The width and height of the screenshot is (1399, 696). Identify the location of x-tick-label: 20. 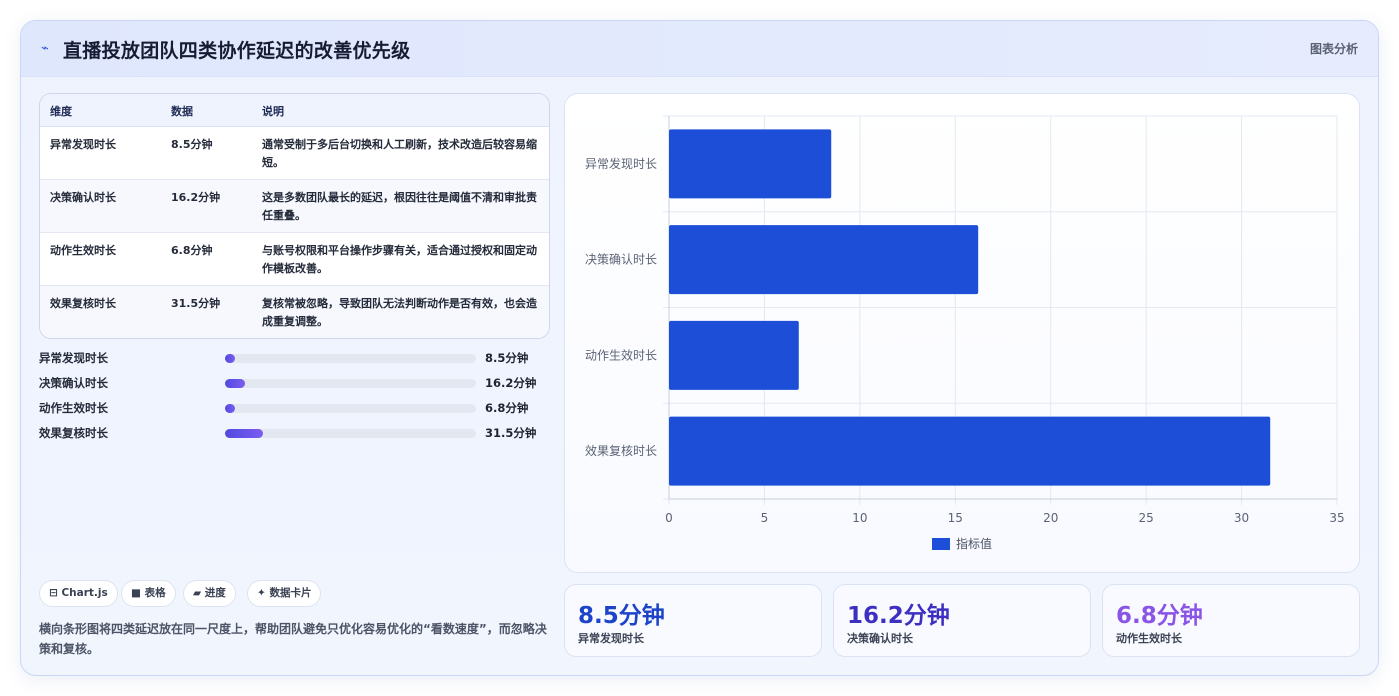
(1050, 518).